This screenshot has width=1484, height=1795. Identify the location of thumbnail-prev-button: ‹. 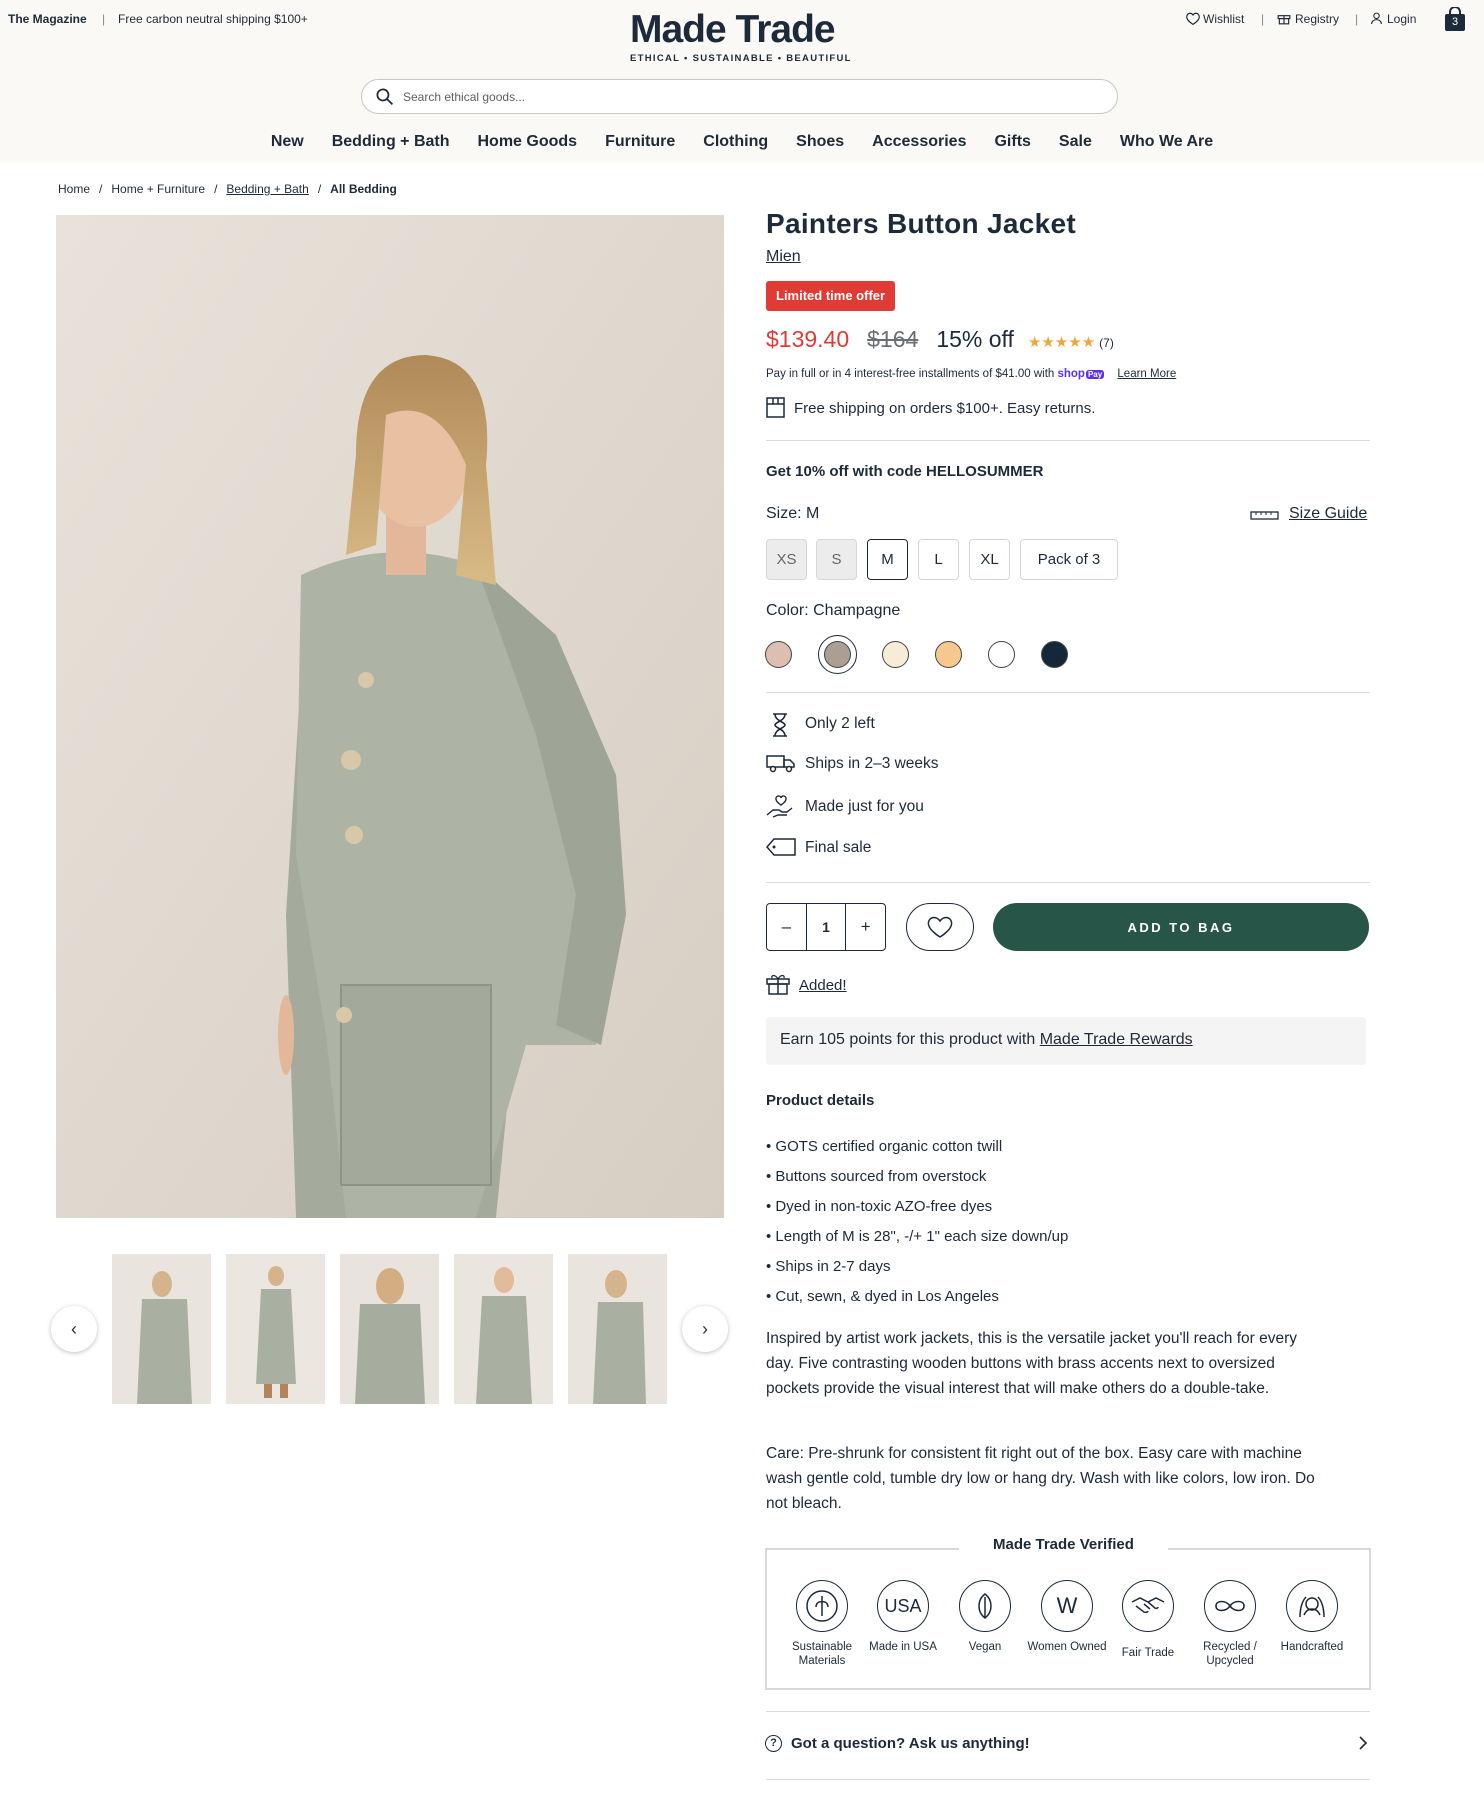
(74, 1329).